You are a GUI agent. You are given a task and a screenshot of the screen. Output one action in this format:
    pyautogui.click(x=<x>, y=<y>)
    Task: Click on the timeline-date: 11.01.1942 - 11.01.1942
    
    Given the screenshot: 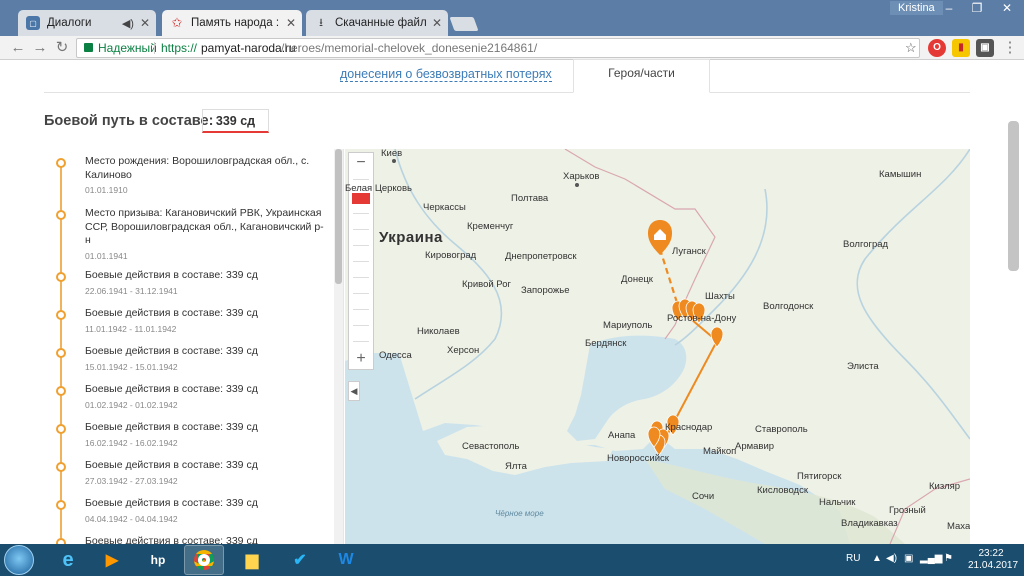 What is the action you would take?
    pyautogui.click(x=131, y=328)
    